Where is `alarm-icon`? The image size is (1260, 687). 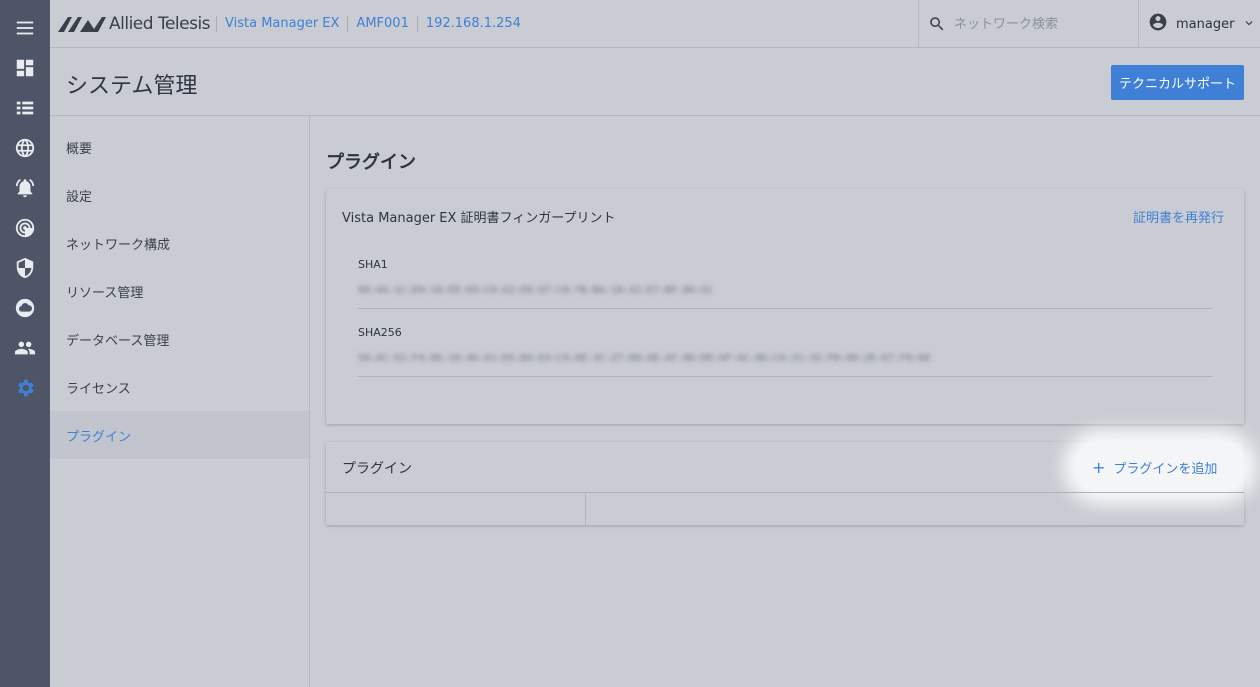
alarm-icon is located at coordinates (25, 188).